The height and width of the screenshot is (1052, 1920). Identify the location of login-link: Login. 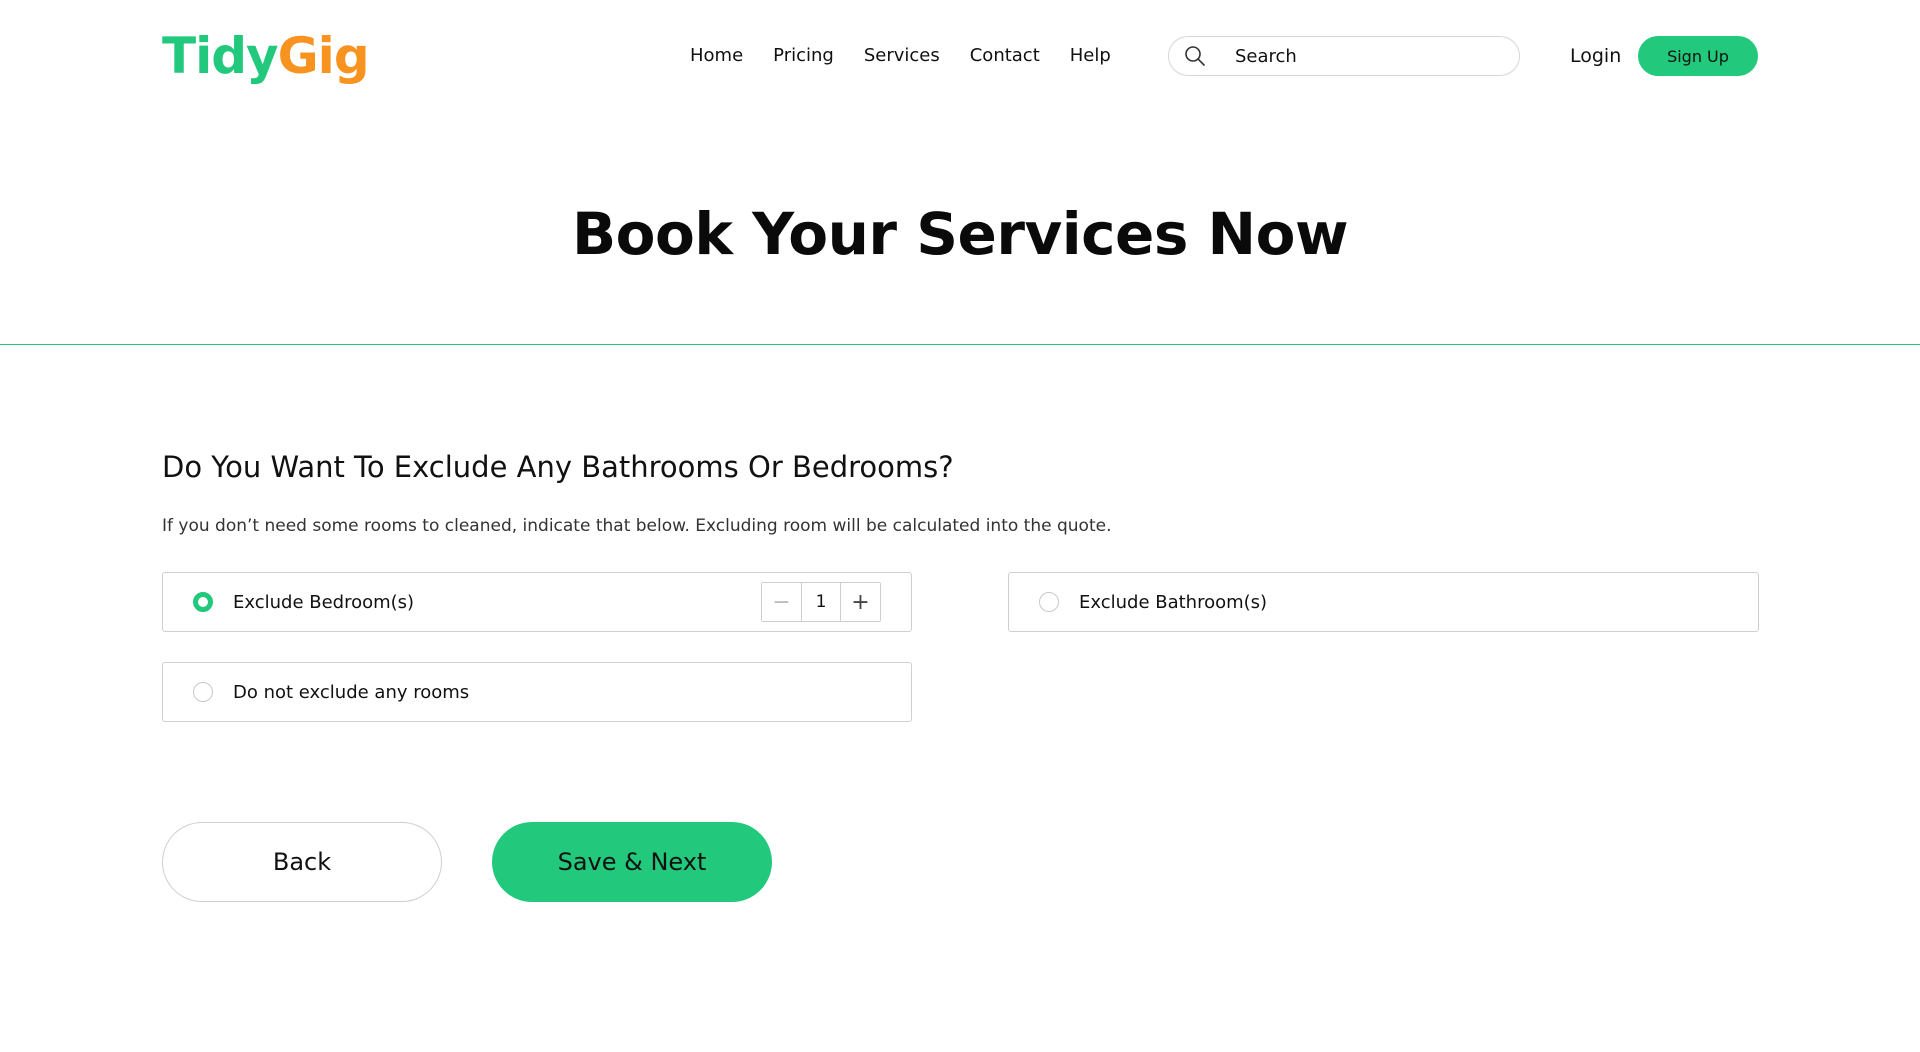
(1595, 56).